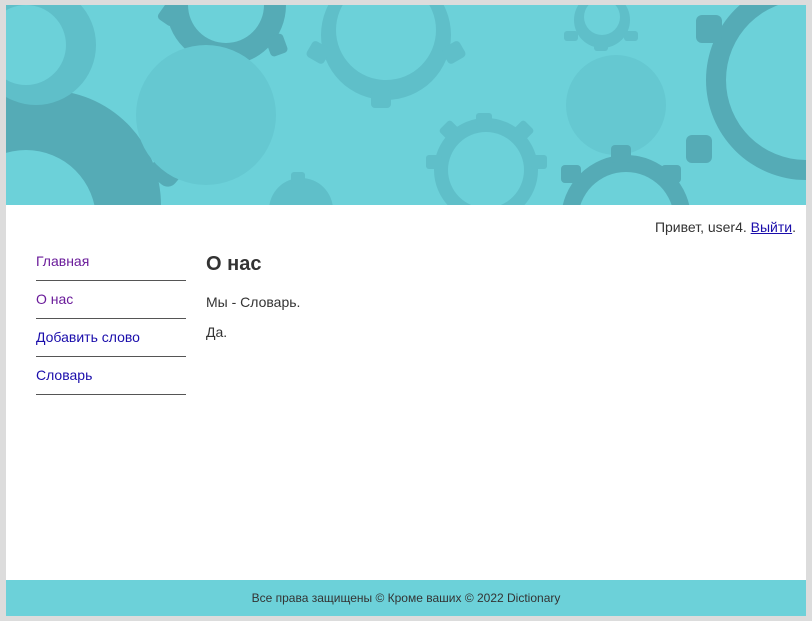 The image size is (812, 621). What do you see at coordinates (217, 332) in the screenshot?
I see `content-paragraph: Да.` at bounding box center [217, 332].